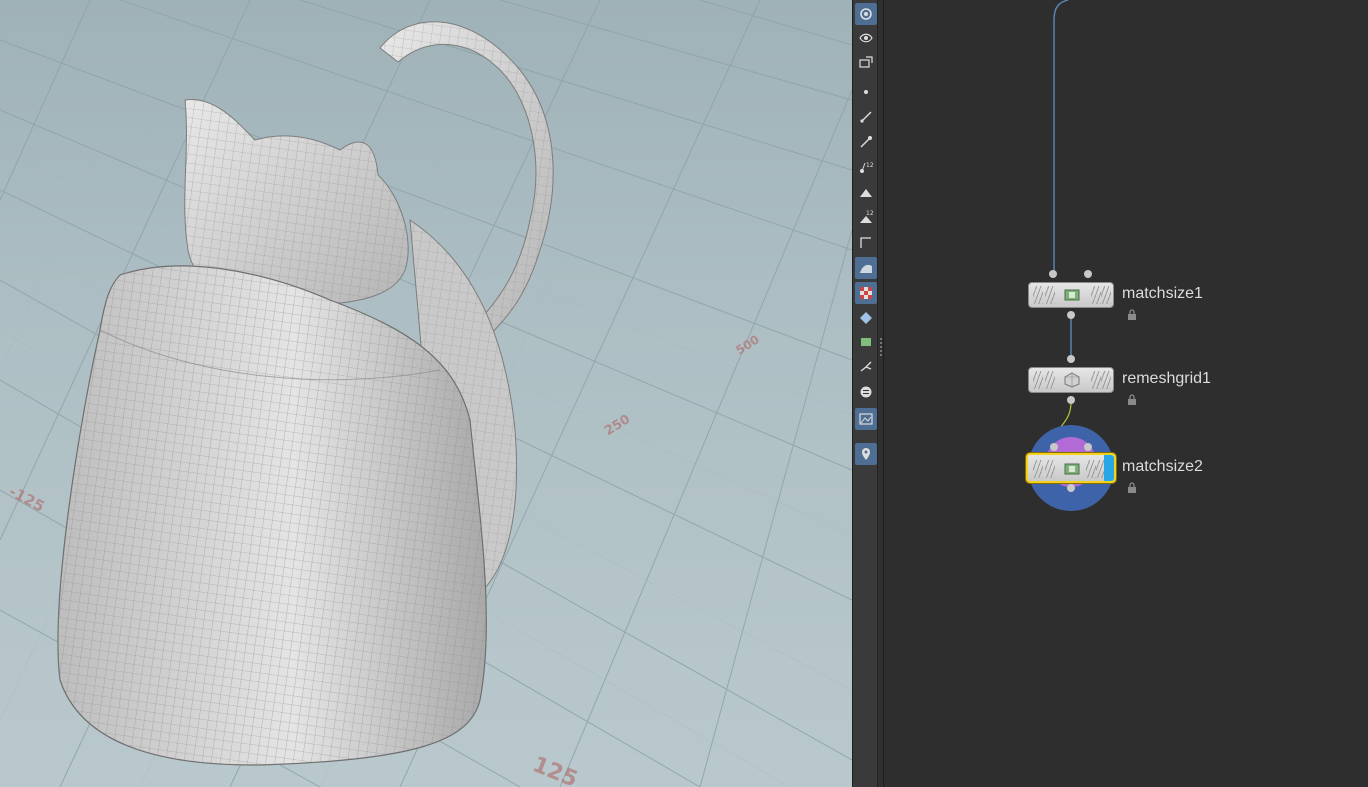 Image resolution: width=1368 pixels, height=787 pixels. I want to click on viewport-toolbar: 12 12, so click(865, 393).